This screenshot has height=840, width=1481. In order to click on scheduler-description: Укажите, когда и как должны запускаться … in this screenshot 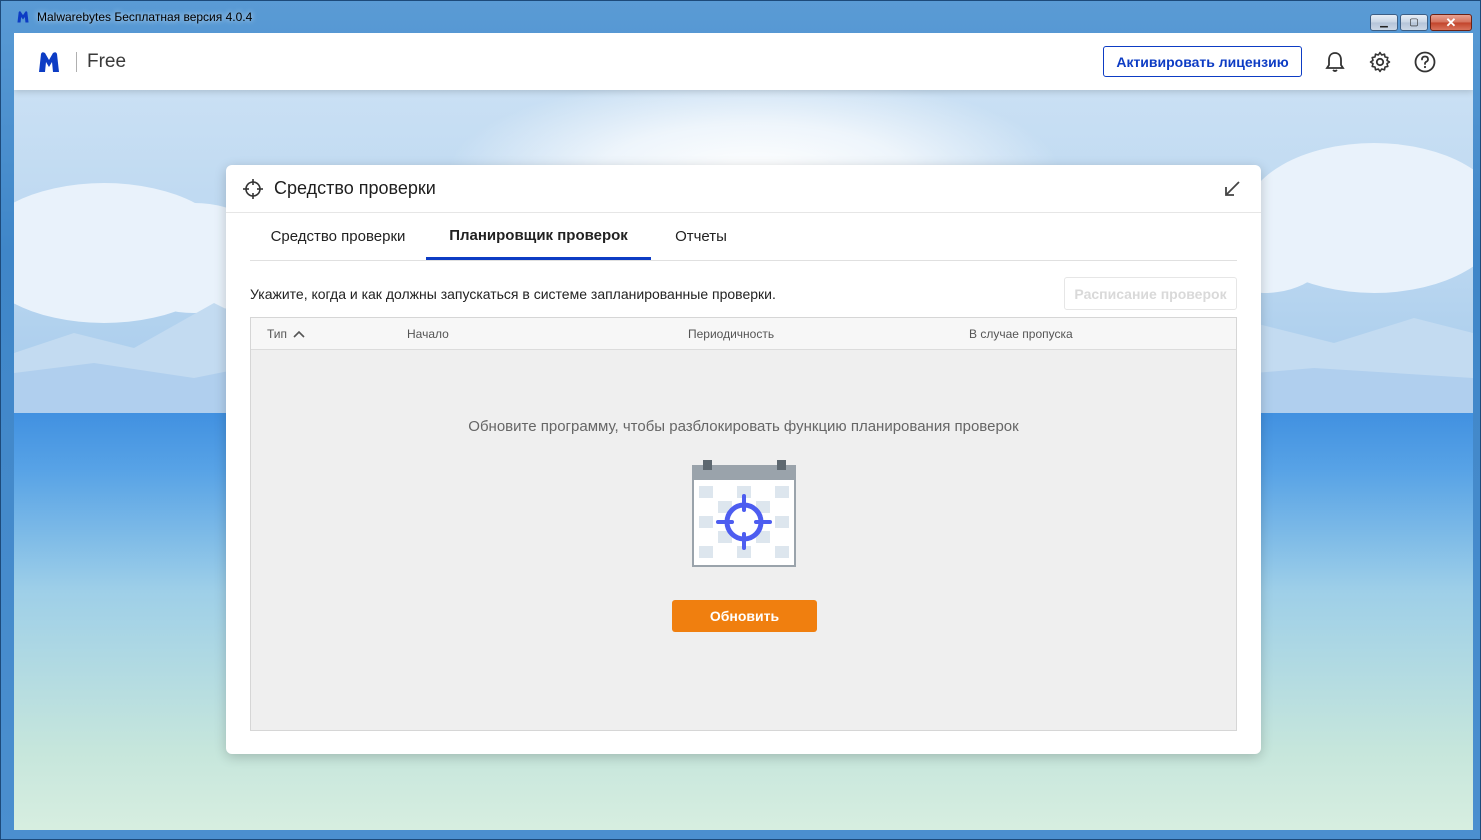, I will do `click(513, 294)`.